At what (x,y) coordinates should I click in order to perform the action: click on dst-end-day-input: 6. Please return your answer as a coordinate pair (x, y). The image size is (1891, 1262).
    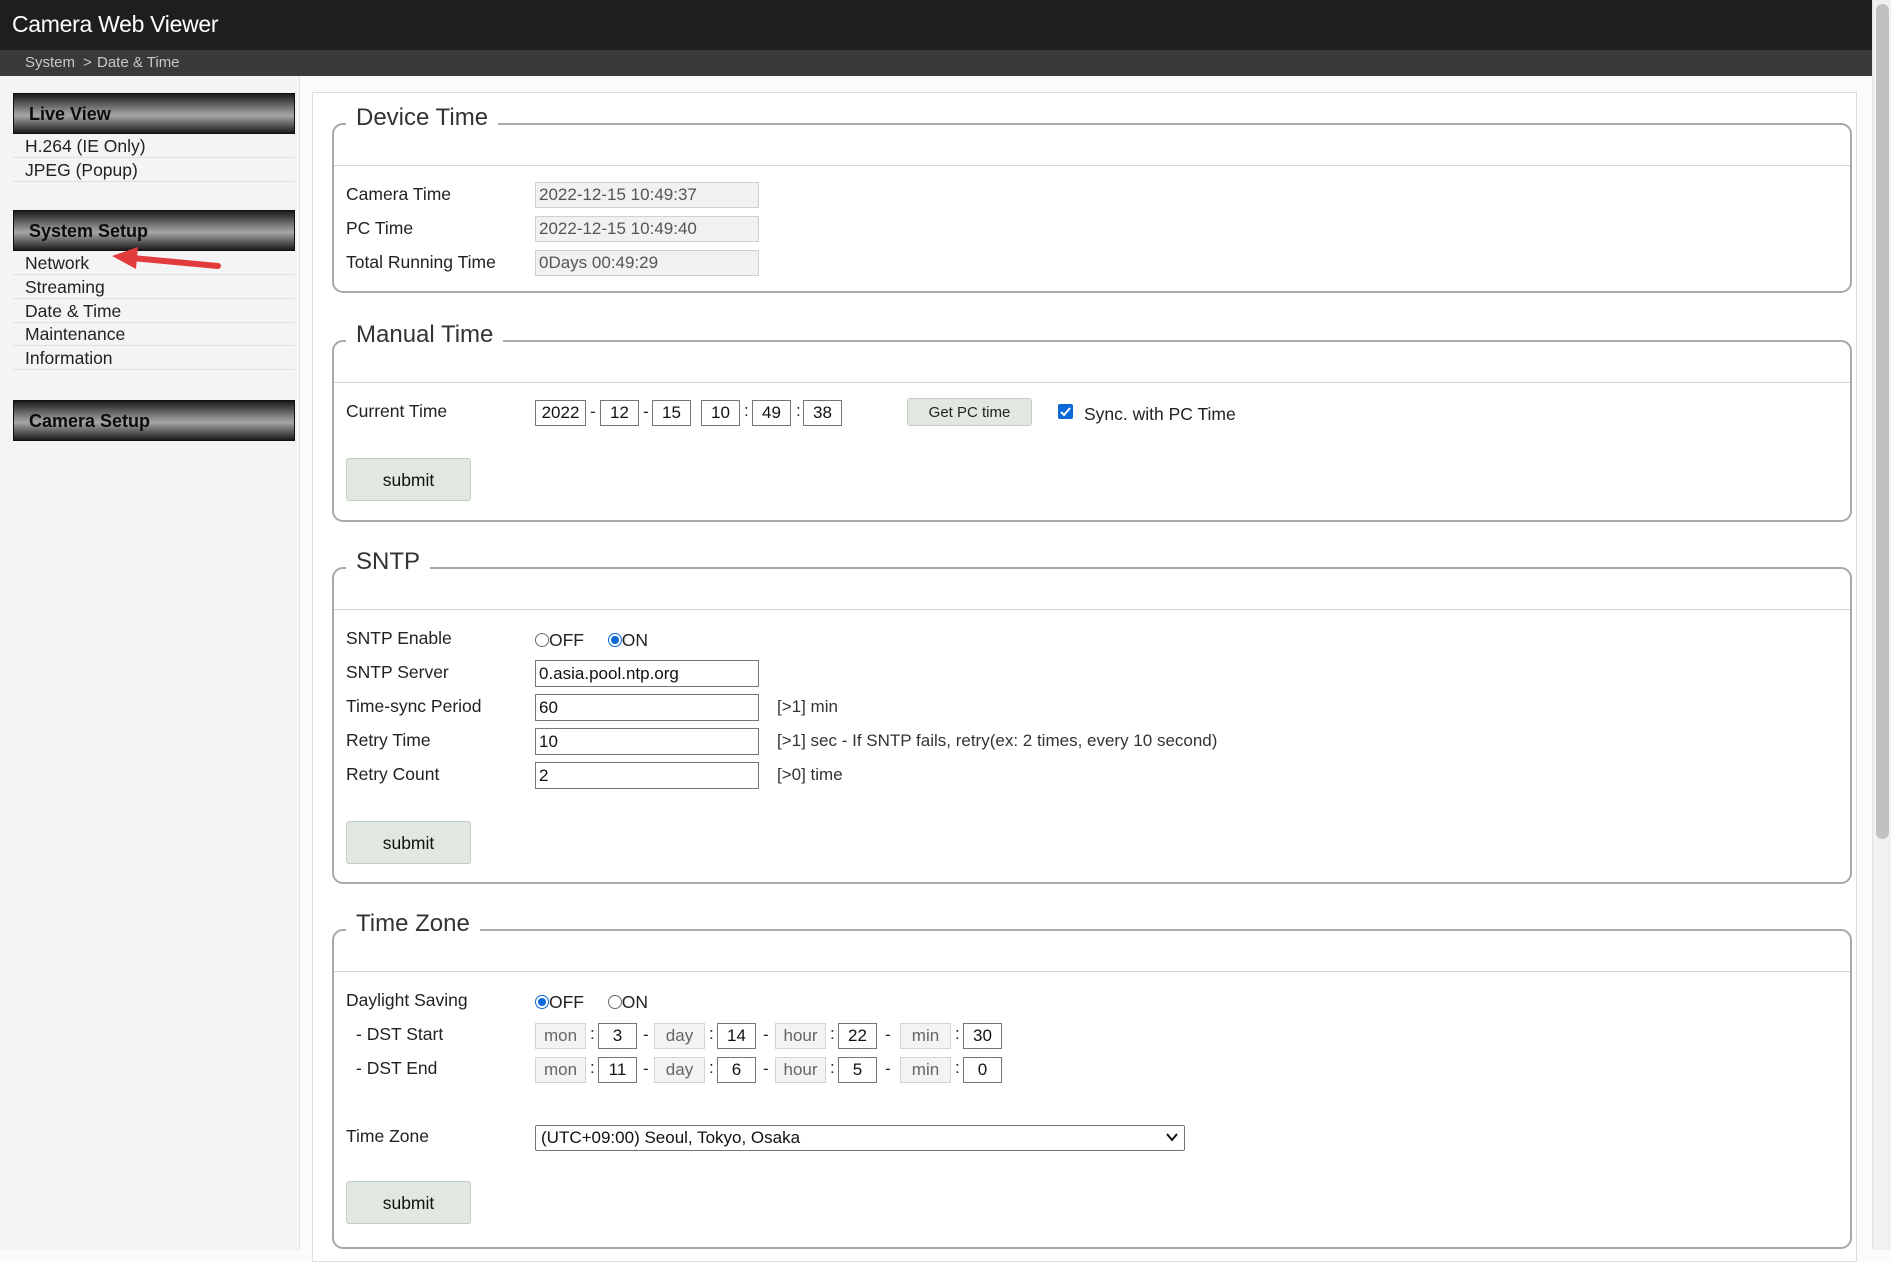
    Looking at the image, I should click on (736, 1070).